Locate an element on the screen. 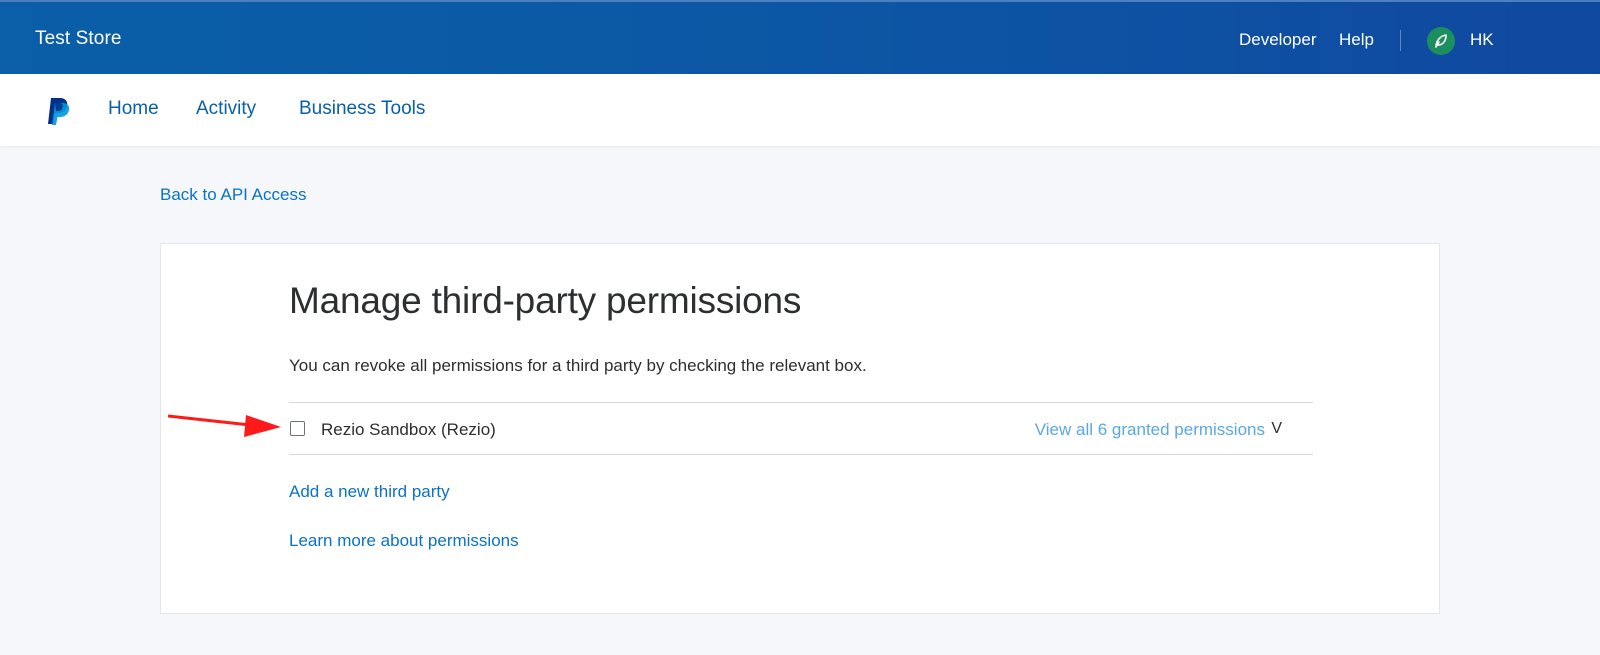 This screenshot has height=655, width=1600. nav-activity: Activity is located at coordinates (226, 109).